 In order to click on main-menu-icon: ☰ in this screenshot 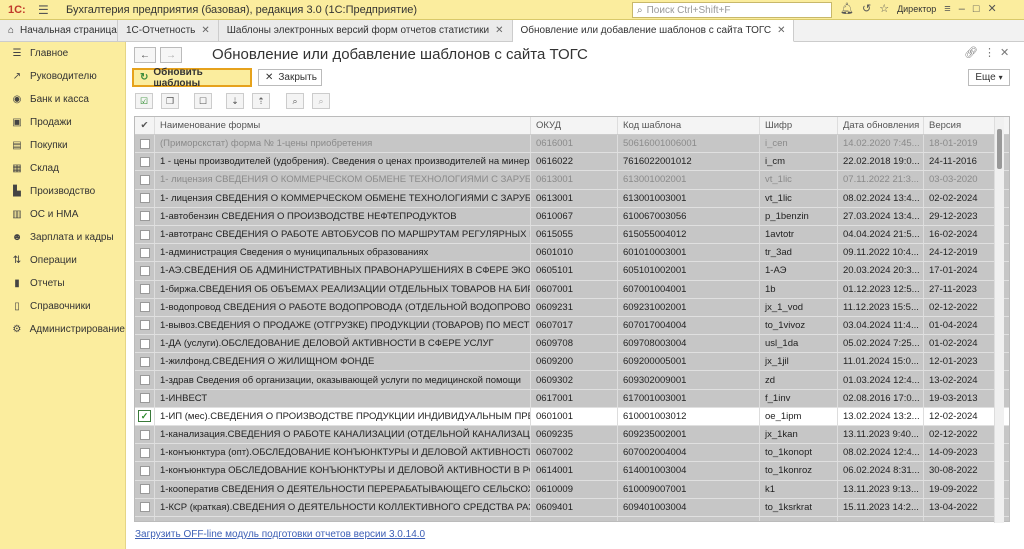, I will do `click(45, 10)`.